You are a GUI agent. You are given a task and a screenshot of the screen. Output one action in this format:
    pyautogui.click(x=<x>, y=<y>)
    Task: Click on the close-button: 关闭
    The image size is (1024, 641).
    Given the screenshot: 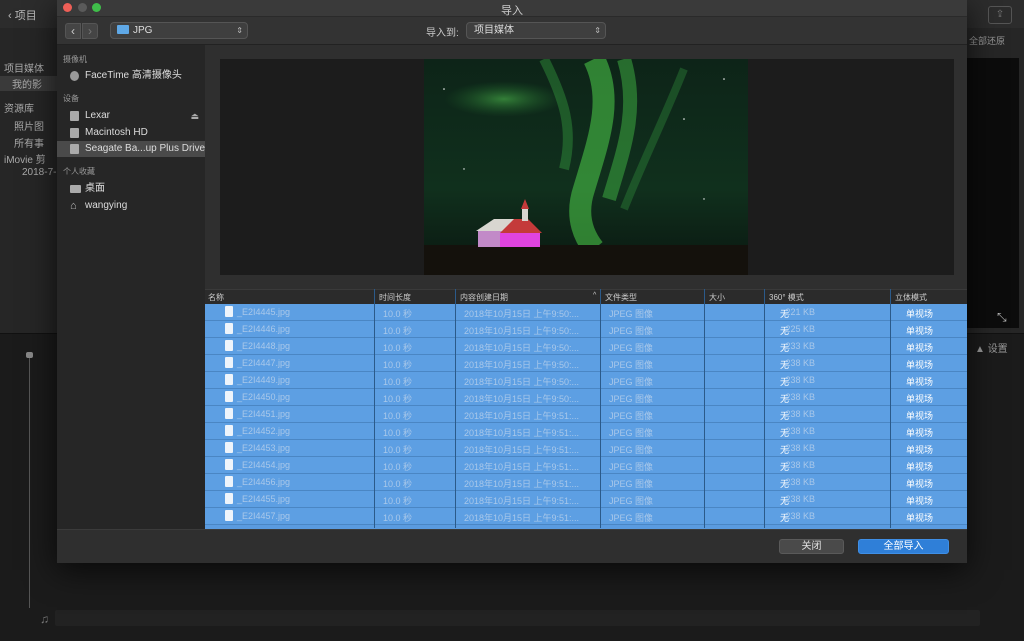 What is the action you would take?
    pyautogui.click(x=811, y=546)
    